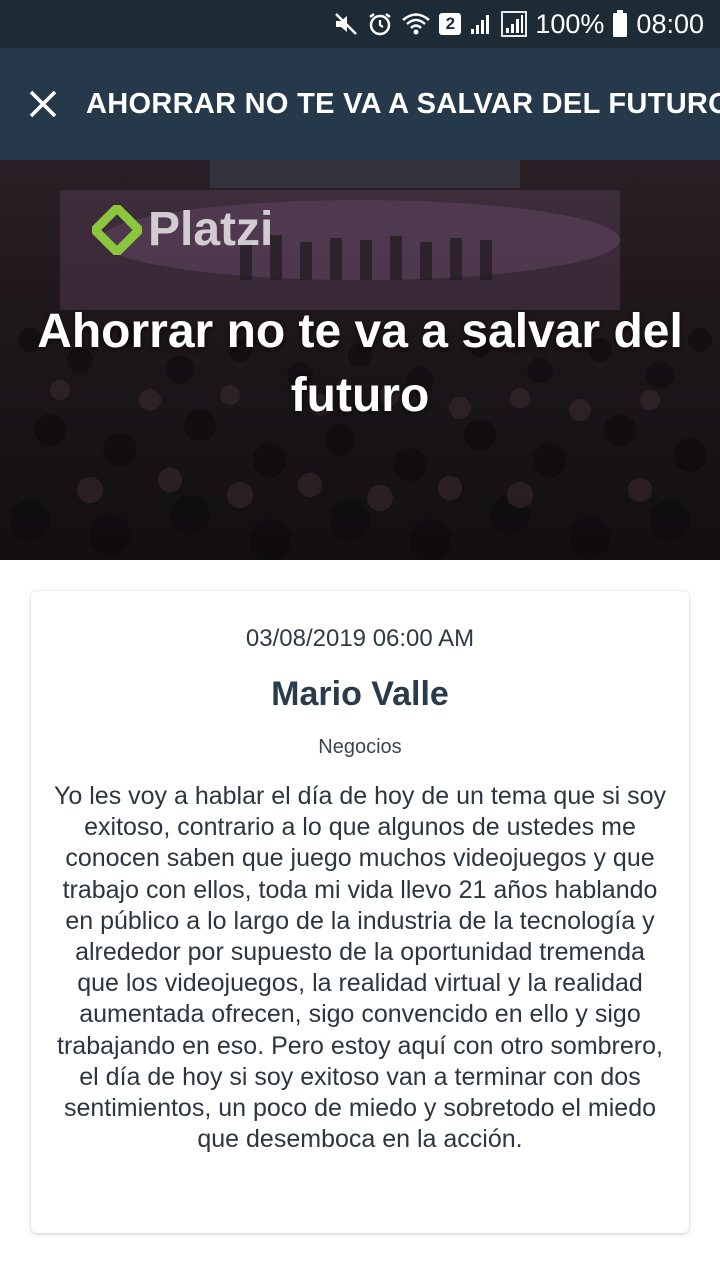 This screenshot has width=720, height=1280. What do you see at coordinates (117, 229) in the screenshot?
I see `platzi-logo-icon` at bounding box center [117, 229].